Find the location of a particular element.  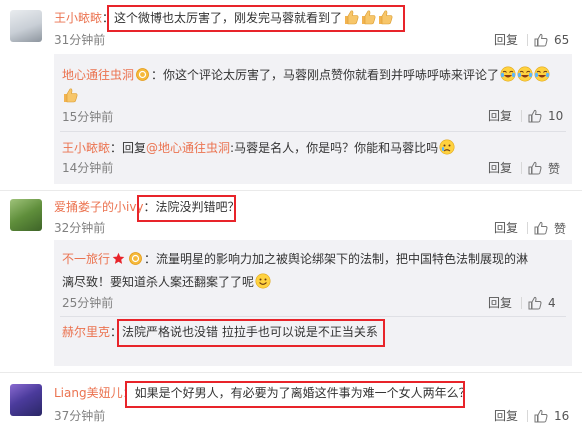

timestamp: 14分钟前 is located at coordinates (88, 168).